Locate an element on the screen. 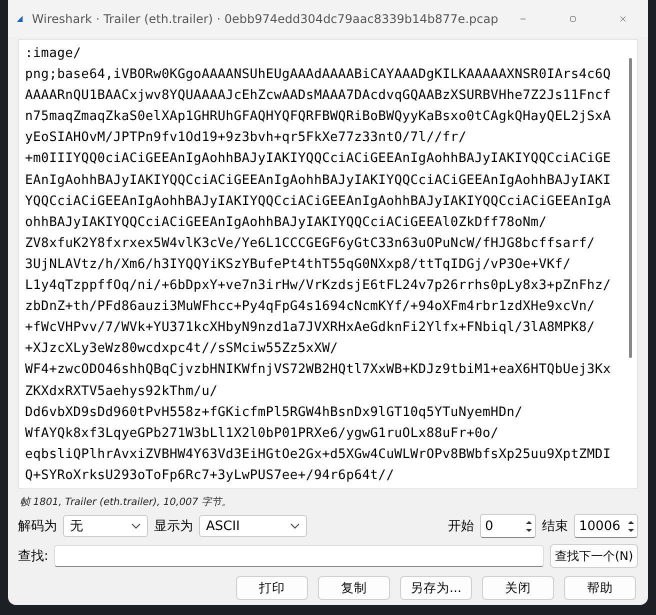 The height and width of the screenshot is (615, 656). text-line: YQQCciACiGEEAnIgAohhBAJyIAKIYQQCciACiGEEAnIgAohhBAJyIAKIYQQCciACiGEEAnIgA is located at coordinates (318, 201).